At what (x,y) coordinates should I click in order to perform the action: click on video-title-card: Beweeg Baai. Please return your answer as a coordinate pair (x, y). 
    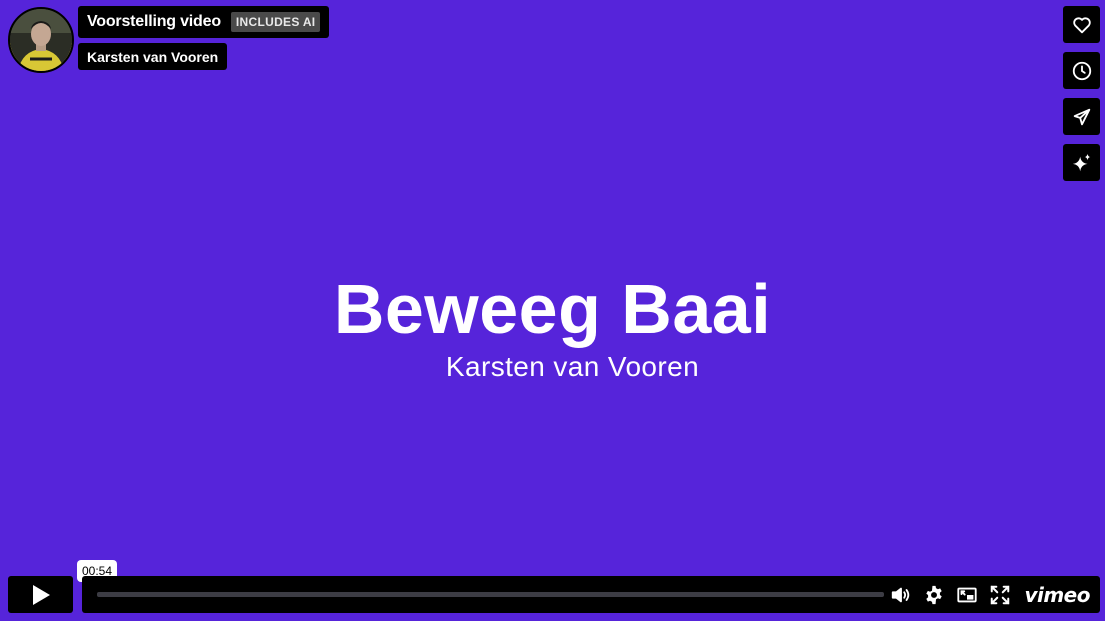
    Looking at the image, I should click on (552, 309).